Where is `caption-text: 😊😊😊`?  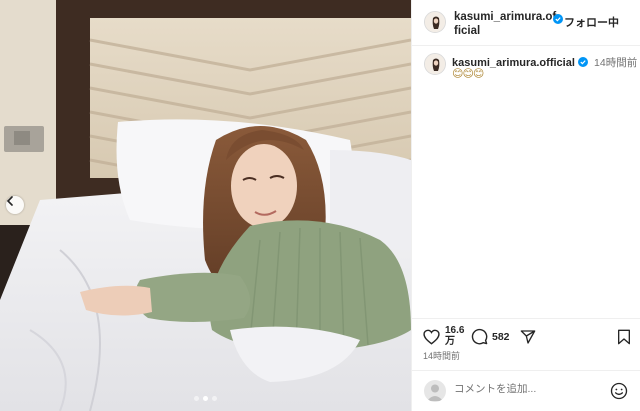 caption-text: 😊😊😊 is located at coordinates (468, 74).